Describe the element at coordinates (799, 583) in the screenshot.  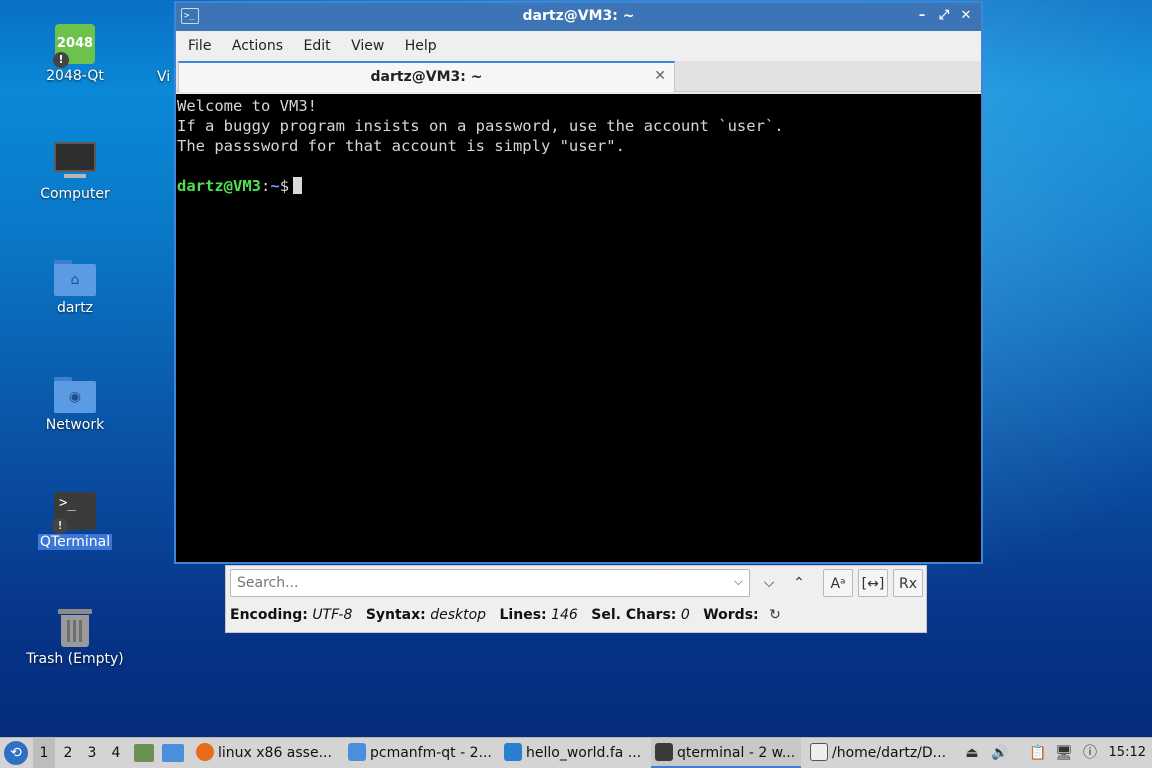
I see `find-previous-button: ⌃` at that location.